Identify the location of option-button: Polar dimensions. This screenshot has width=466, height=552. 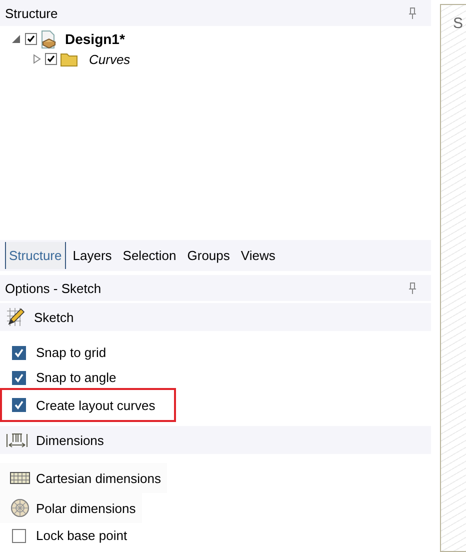
(71, 508).